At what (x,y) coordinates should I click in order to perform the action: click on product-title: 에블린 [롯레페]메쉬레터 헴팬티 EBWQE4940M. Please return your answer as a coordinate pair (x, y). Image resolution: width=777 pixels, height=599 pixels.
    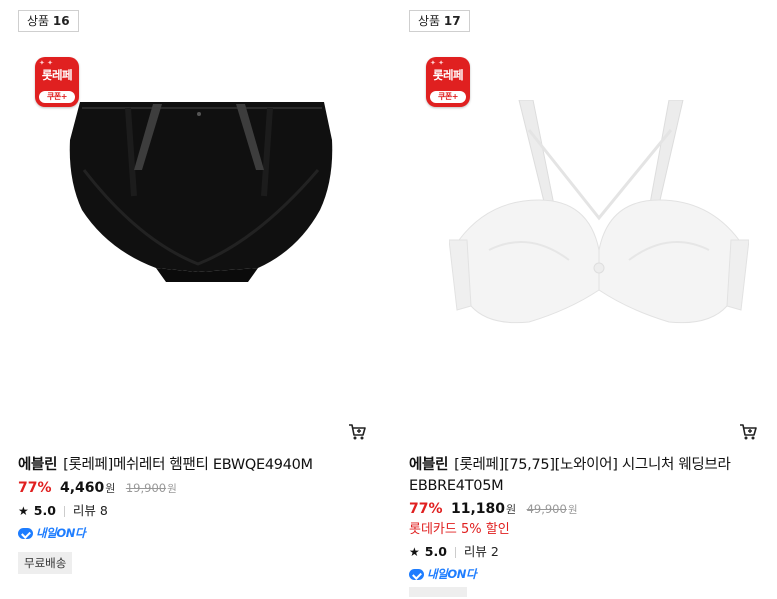
    Looking at the image, I should click on (194, 465).